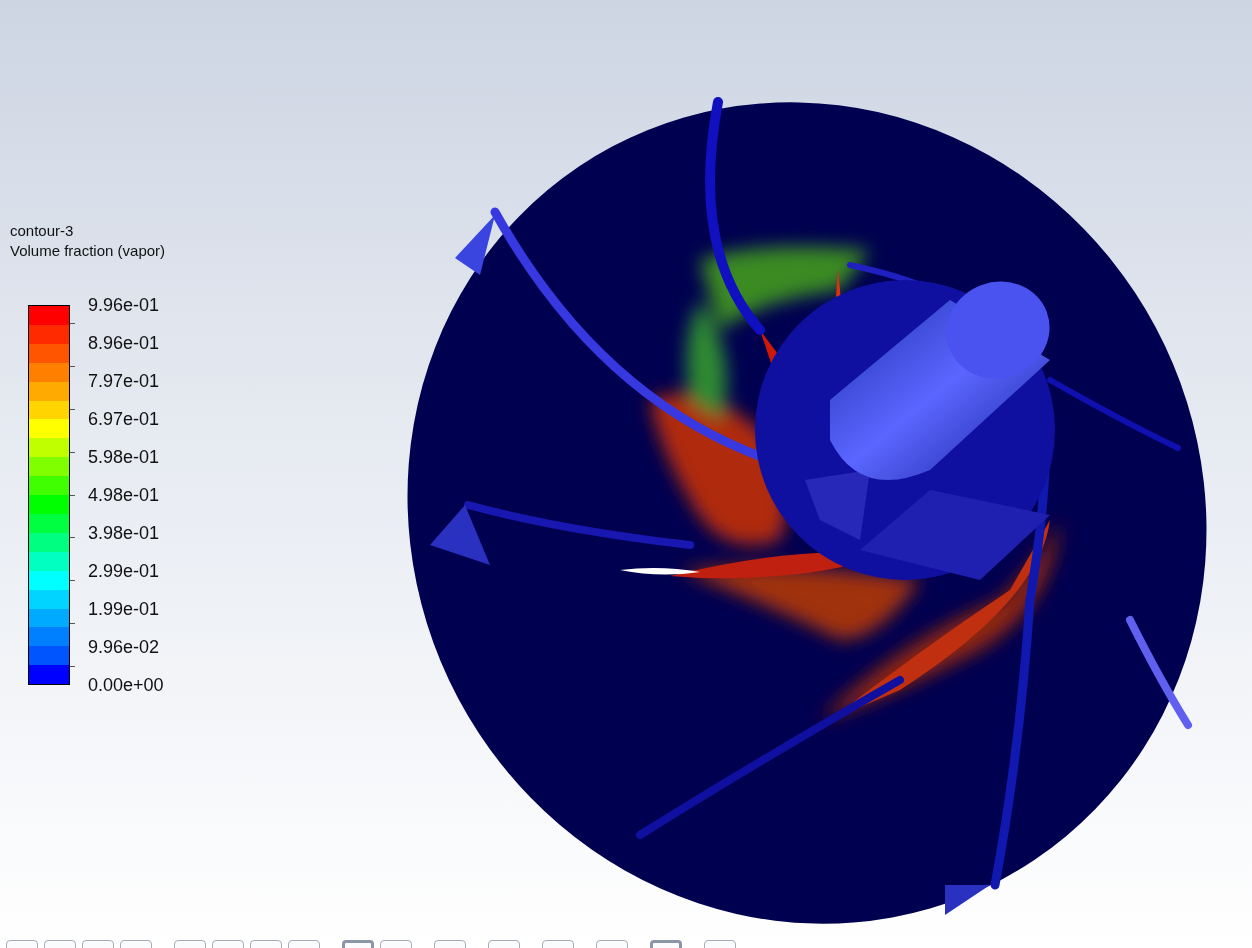  Describe the element at coordinates (124, 305) in the screenshot. I see `scale-label: 9.96e-01` at that location.